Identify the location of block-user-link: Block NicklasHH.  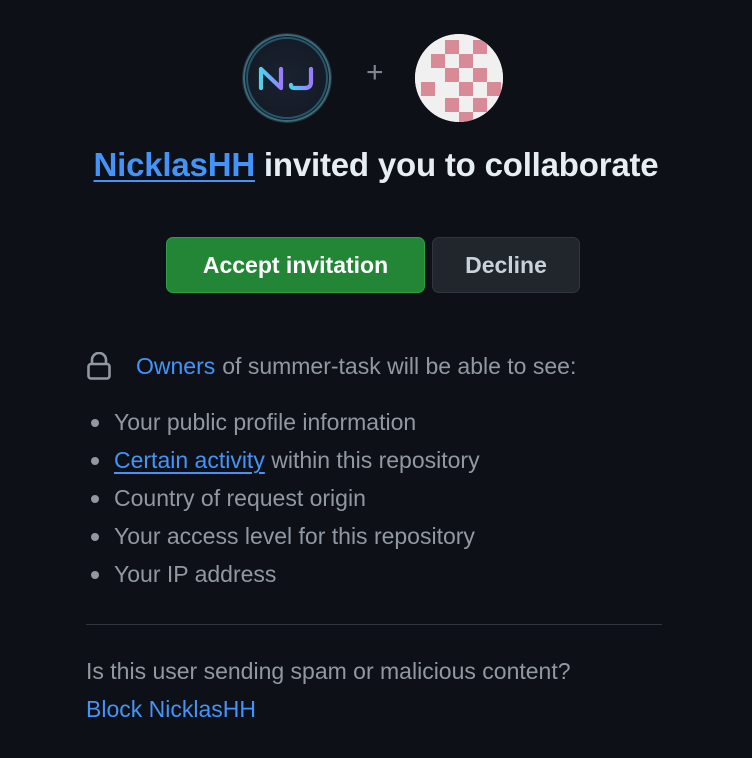
(171, 709).